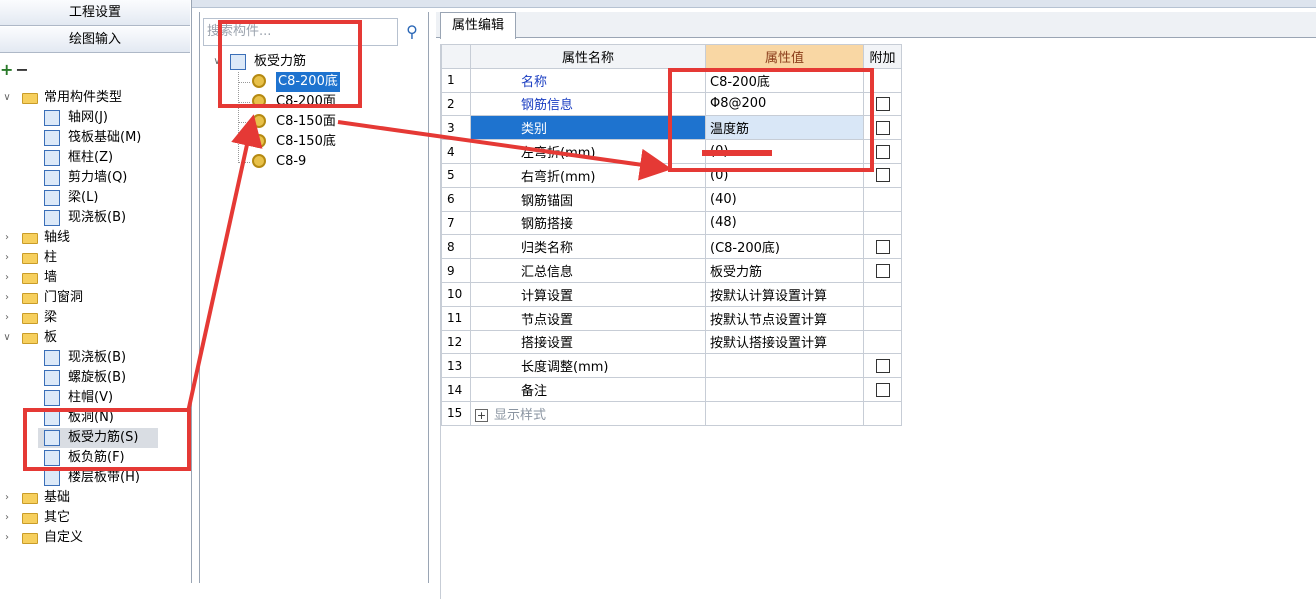  I want to click on arrow-tree-to-component, so click(224, 263).